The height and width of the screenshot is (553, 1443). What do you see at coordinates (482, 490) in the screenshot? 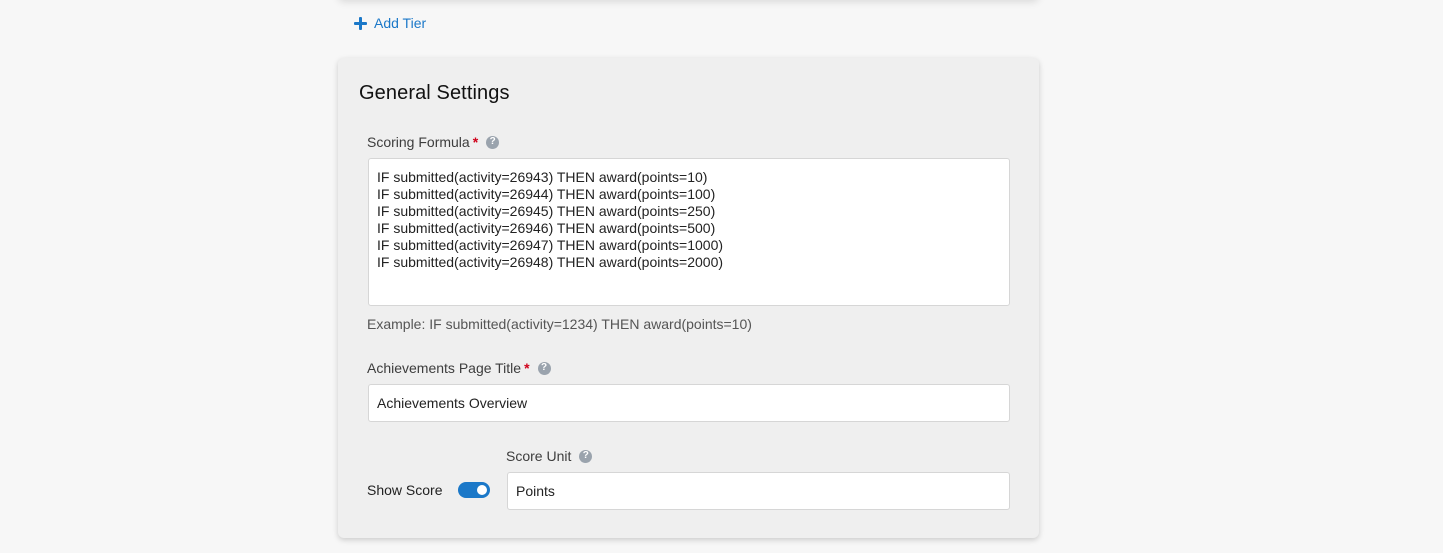
I see `toggle-knob` at bounding box center [482, 490].